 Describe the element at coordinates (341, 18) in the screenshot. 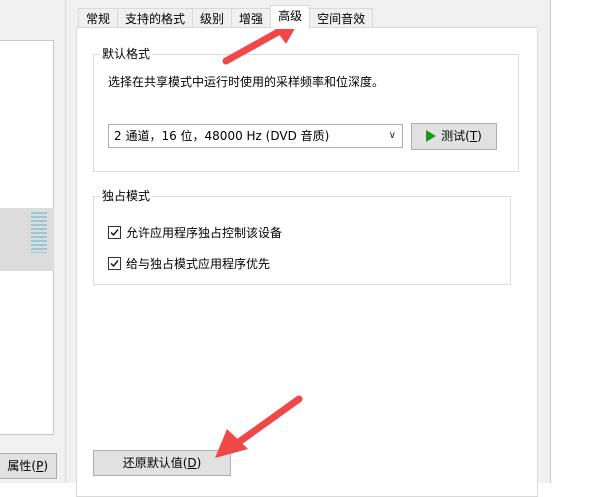

I see `tab-spatial-sound: 空间音效` at that location.